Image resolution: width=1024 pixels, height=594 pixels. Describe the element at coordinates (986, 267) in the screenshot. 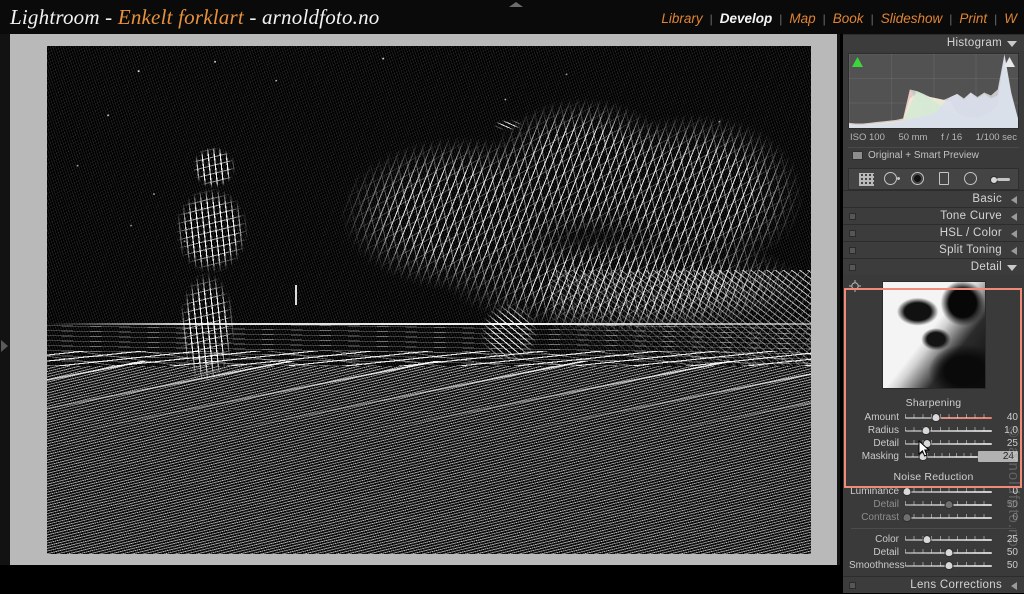

I see `panel-header-detail-label: Detail` at that location.